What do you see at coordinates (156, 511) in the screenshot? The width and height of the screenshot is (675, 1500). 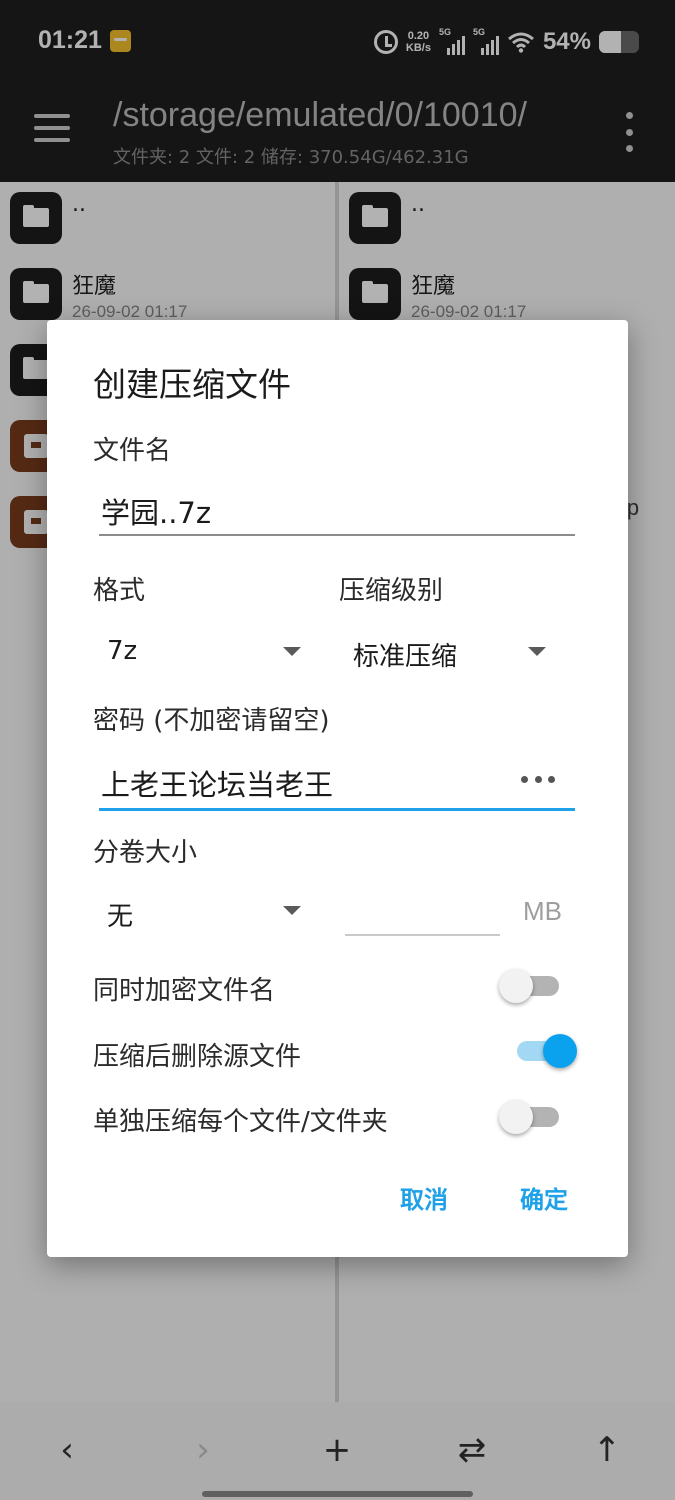 I see `filename-input: 学园..7z` at bounding box center [156, 511].